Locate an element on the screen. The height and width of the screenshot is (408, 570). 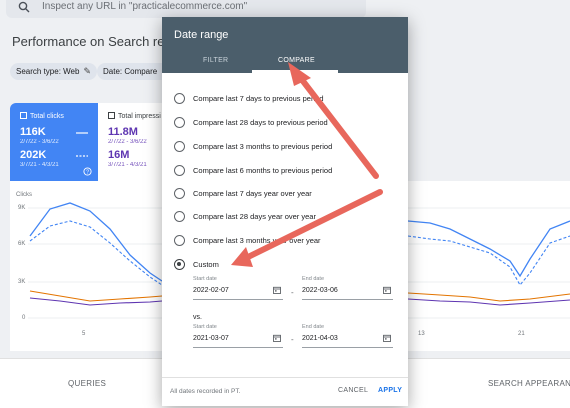
dialog-header: Date range FILTER COMPARE is located at coordinates (285, 45).